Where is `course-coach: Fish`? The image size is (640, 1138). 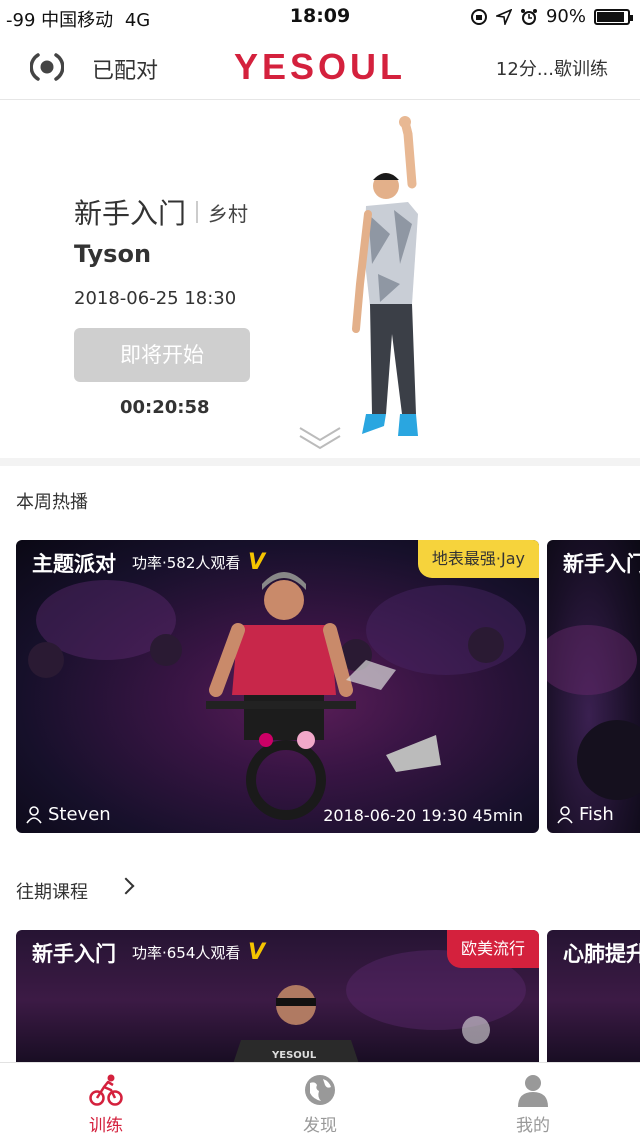 course-coach: Fish is located at coordinates (585, 814).